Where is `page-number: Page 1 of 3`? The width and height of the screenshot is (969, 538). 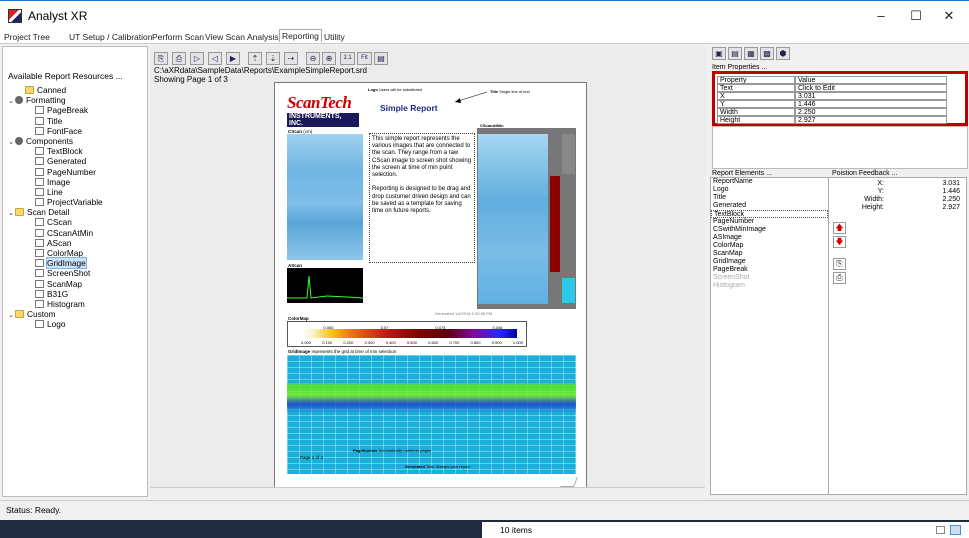
page-number: Page 1 of 3 is located at coordinates (311, 457).